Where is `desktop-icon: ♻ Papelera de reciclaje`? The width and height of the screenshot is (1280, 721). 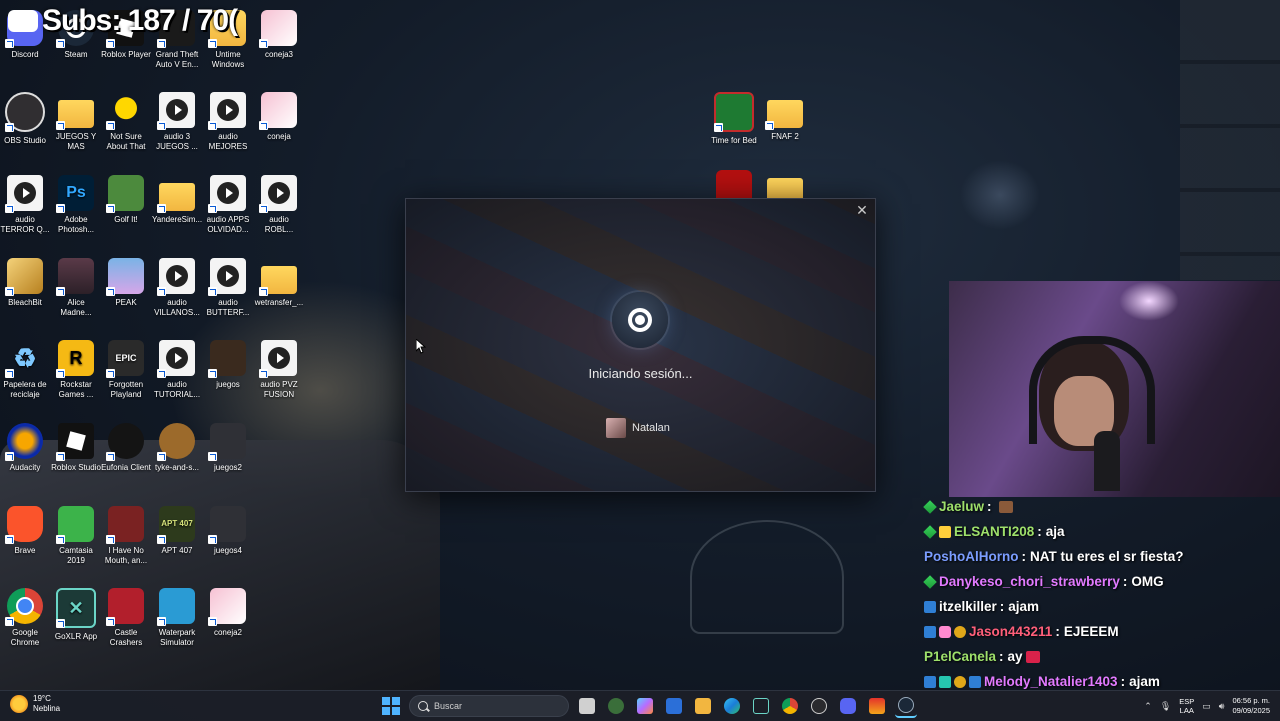 desktop-icon: ♻ Papelera de reciclaje is located at coordinates (25, 370).